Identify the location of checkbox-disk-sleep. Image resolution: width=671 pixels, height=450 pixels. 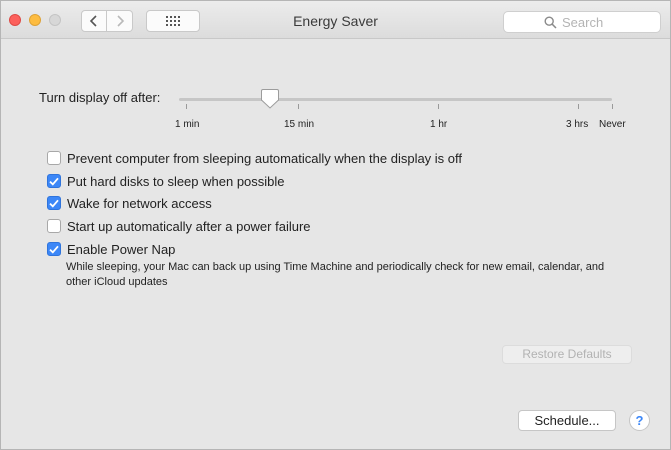
(54, 181).